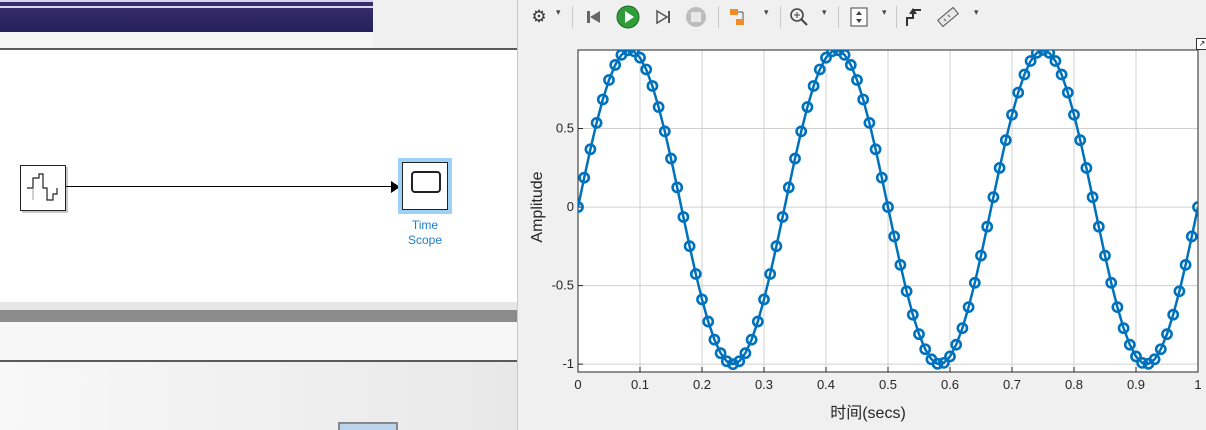 This screenshot has height=430, width=1206. What do you see at coordinates (1074, 384) in the screenshot?
I see `x-tick-label: 0.8` at bounding box center [1074, 384].